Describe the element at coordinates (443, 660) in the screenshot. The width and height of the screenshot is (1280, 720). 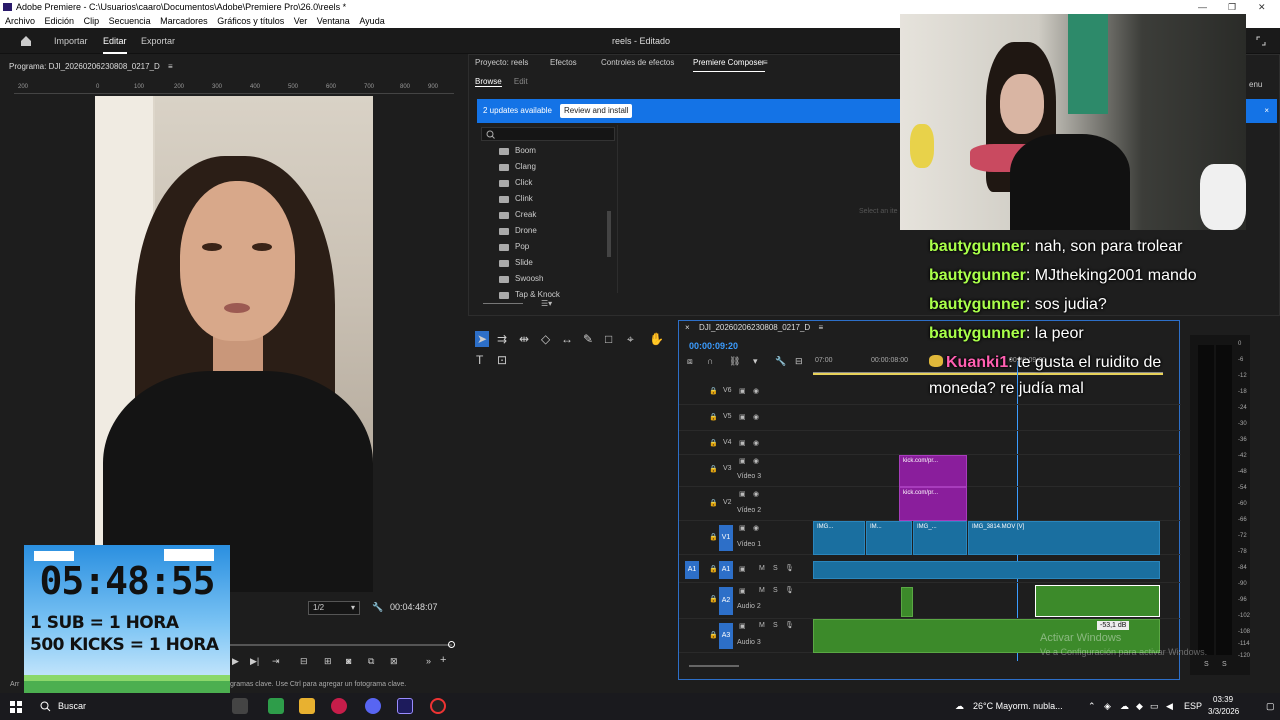
I see `add-button-icon: +` at that location.